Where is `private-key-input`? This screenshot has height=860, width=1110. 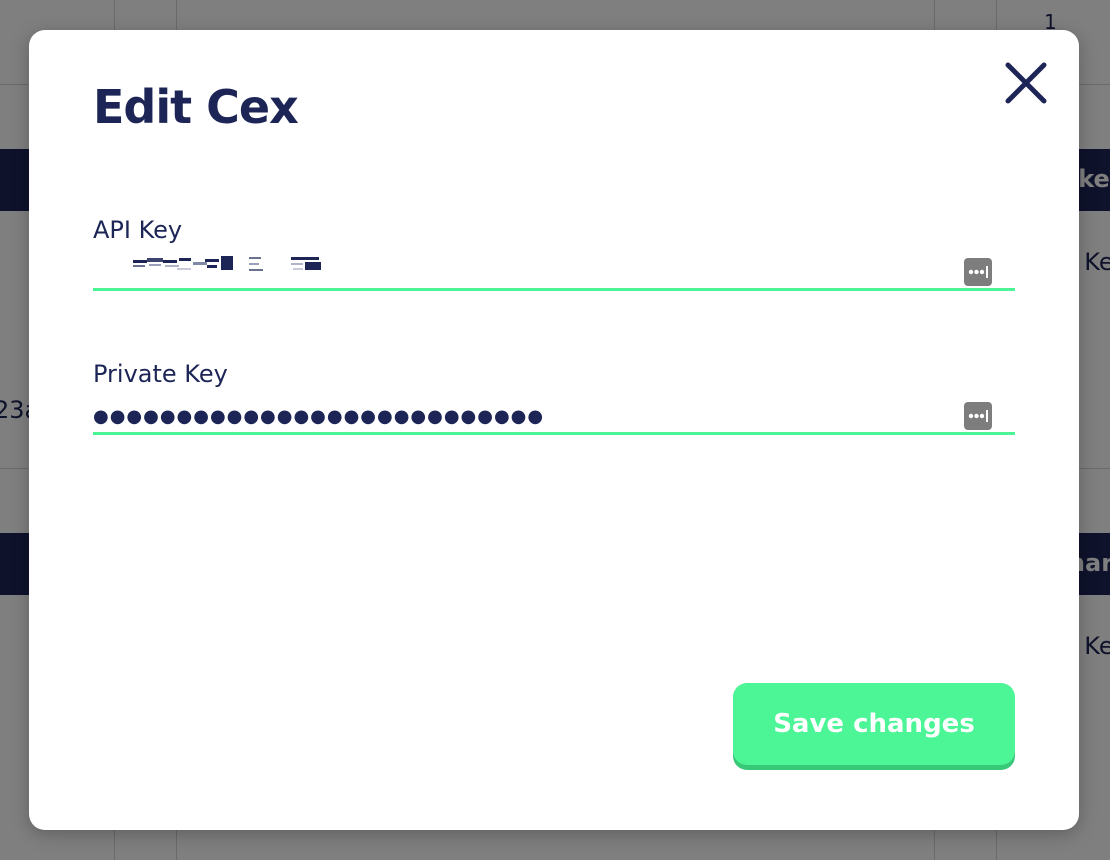
private-key-input is located at coordinates (523, 416).